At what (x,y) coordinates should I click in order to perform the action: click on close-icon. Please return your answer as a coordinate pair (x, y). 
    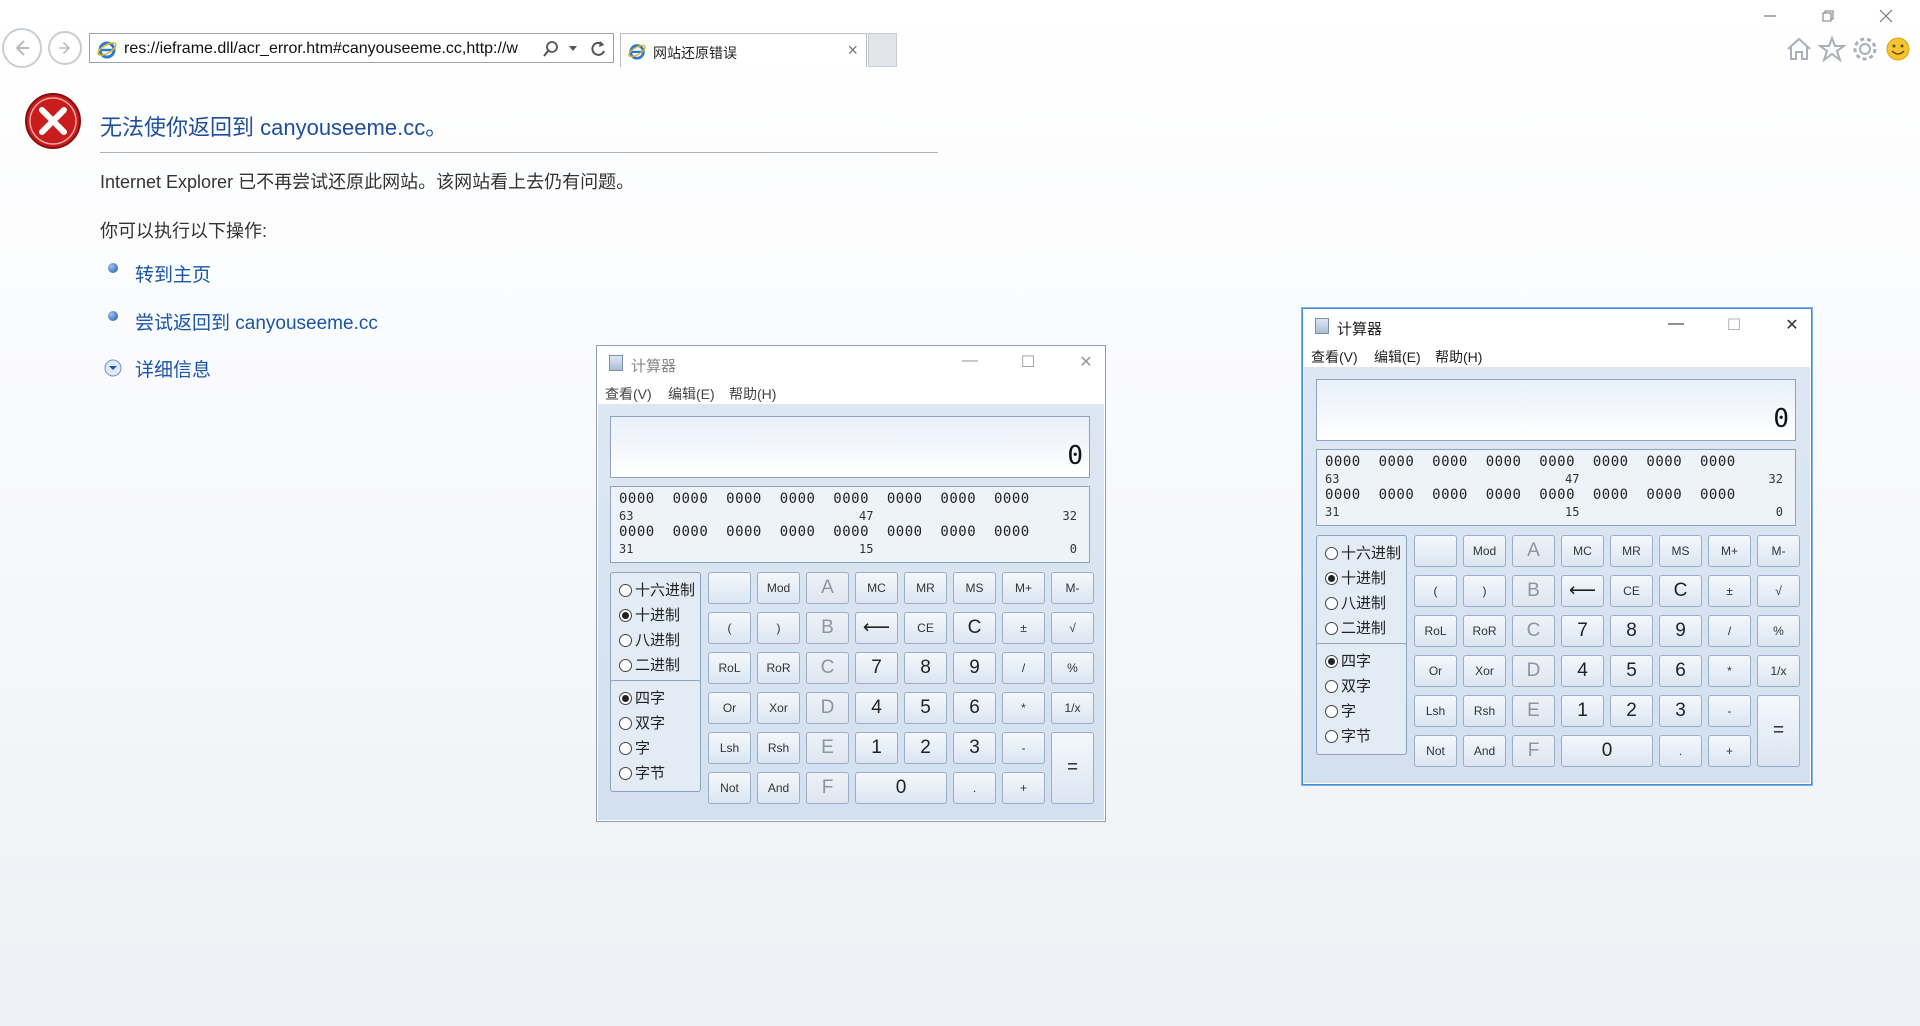
    Looking at the image, I should click on (1886, 16).